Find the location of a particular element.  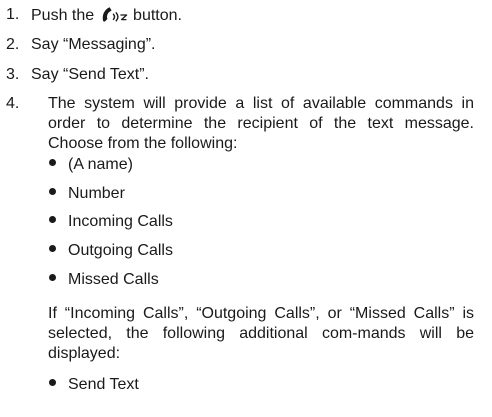

step-number: 3. is located at coordinates (13, 74).